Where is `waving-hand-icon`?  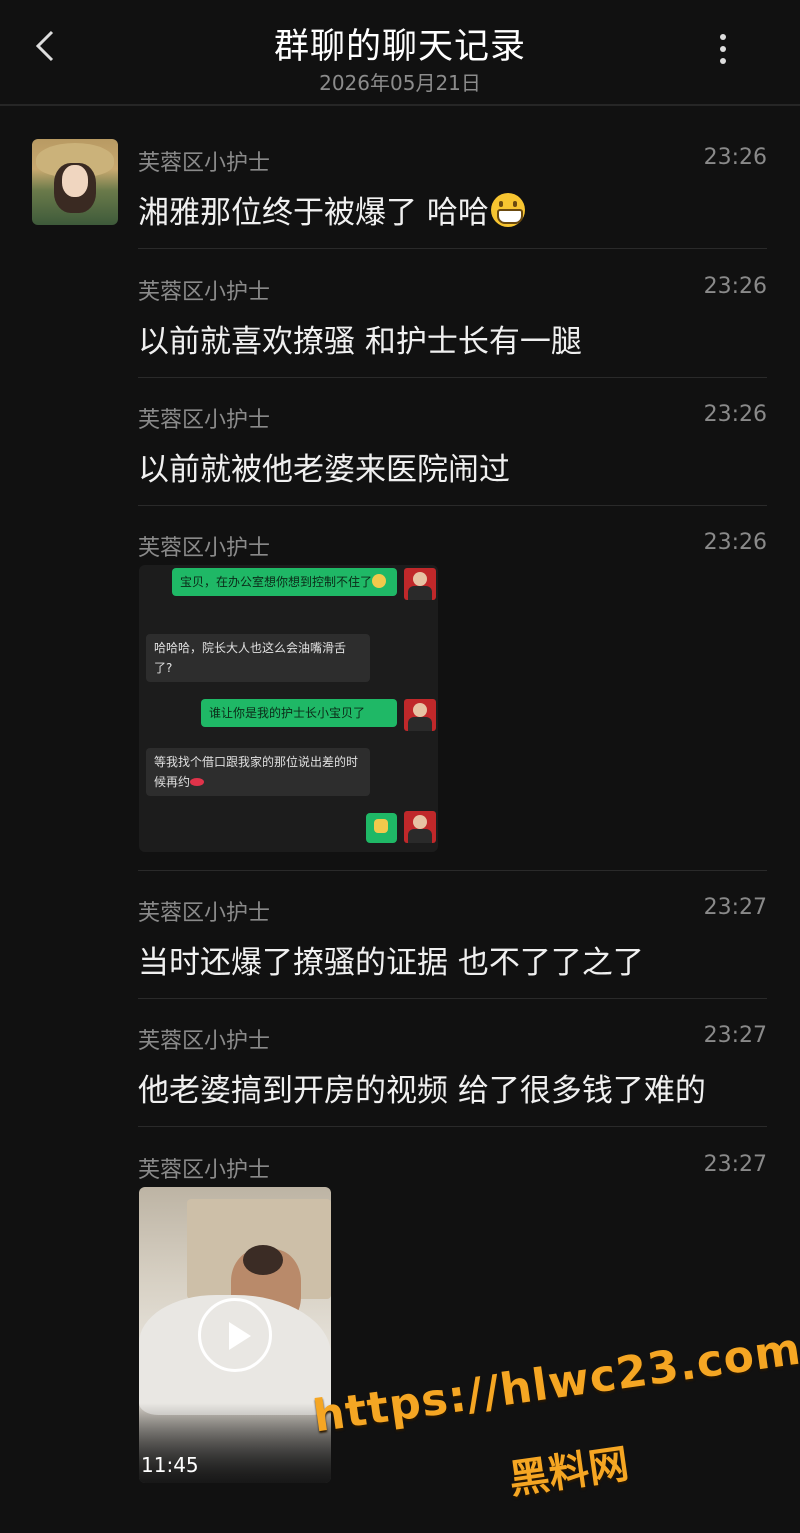
waving-hand-icon is located at coordinates (381, 826).